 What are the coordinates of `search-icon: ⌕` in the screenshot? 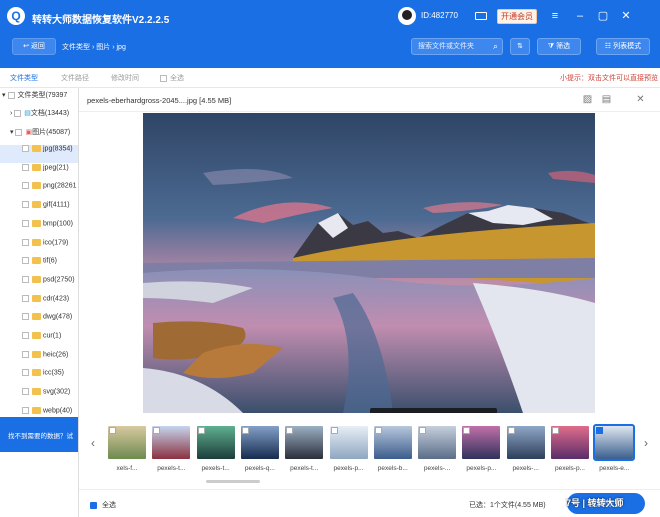 It's located at (495, 46).